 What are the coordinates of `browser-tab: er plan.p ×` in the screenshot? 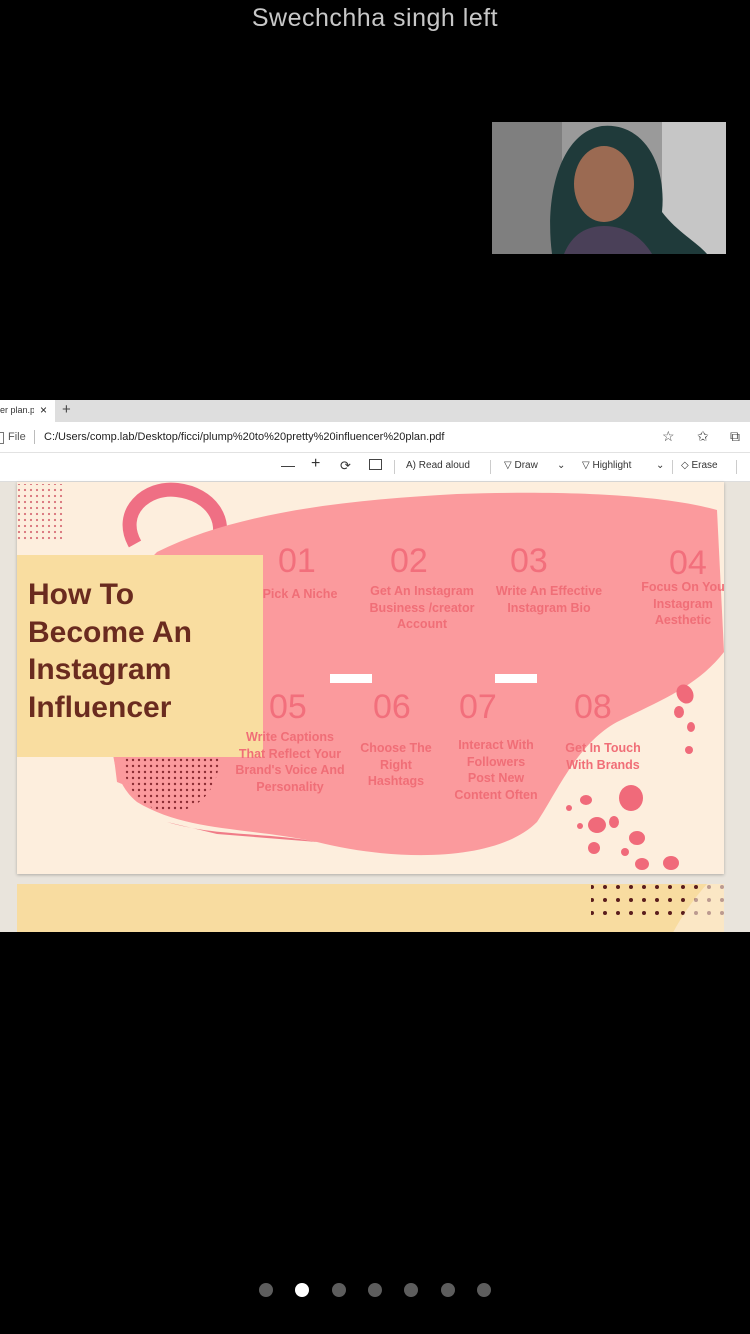 It's located at (27, 411).